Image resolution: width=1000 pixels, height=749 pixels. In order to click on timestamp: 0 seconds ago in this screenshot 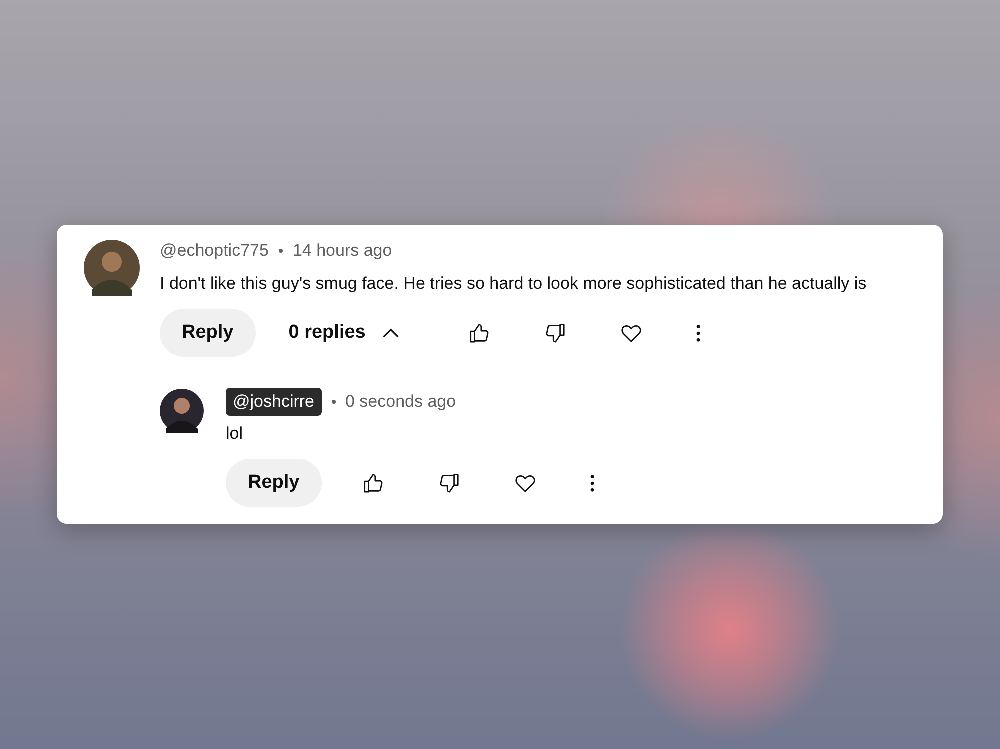, I will do `click(401, 402)`.